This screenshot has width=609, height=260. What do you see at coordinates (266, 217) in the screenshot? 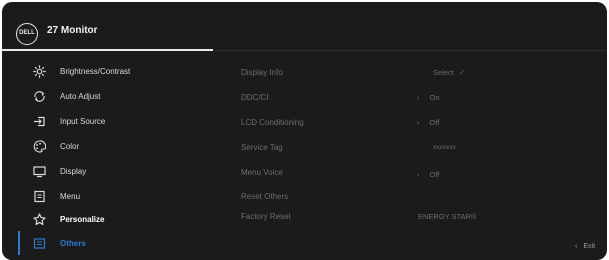
I see `option-factory-reset: Factory Reset` at bounding box center [266, 217].